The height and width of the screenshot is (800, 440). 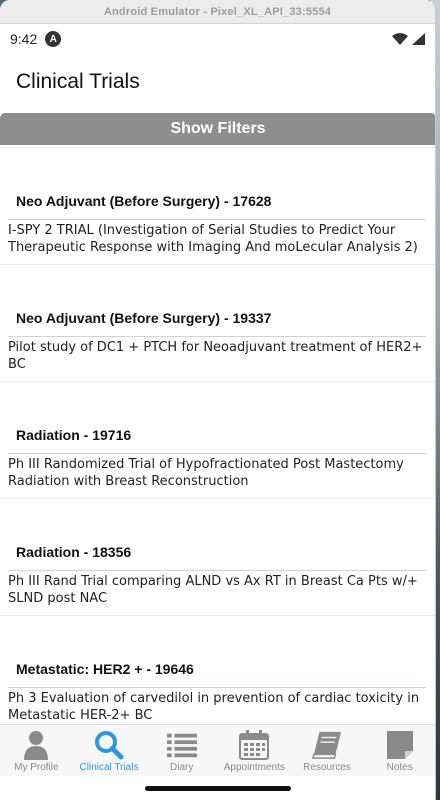 What do you see at coordinates (418, 39) in the screenshot?
I see `cell-signal-icon` at bounding box center [418, 39].